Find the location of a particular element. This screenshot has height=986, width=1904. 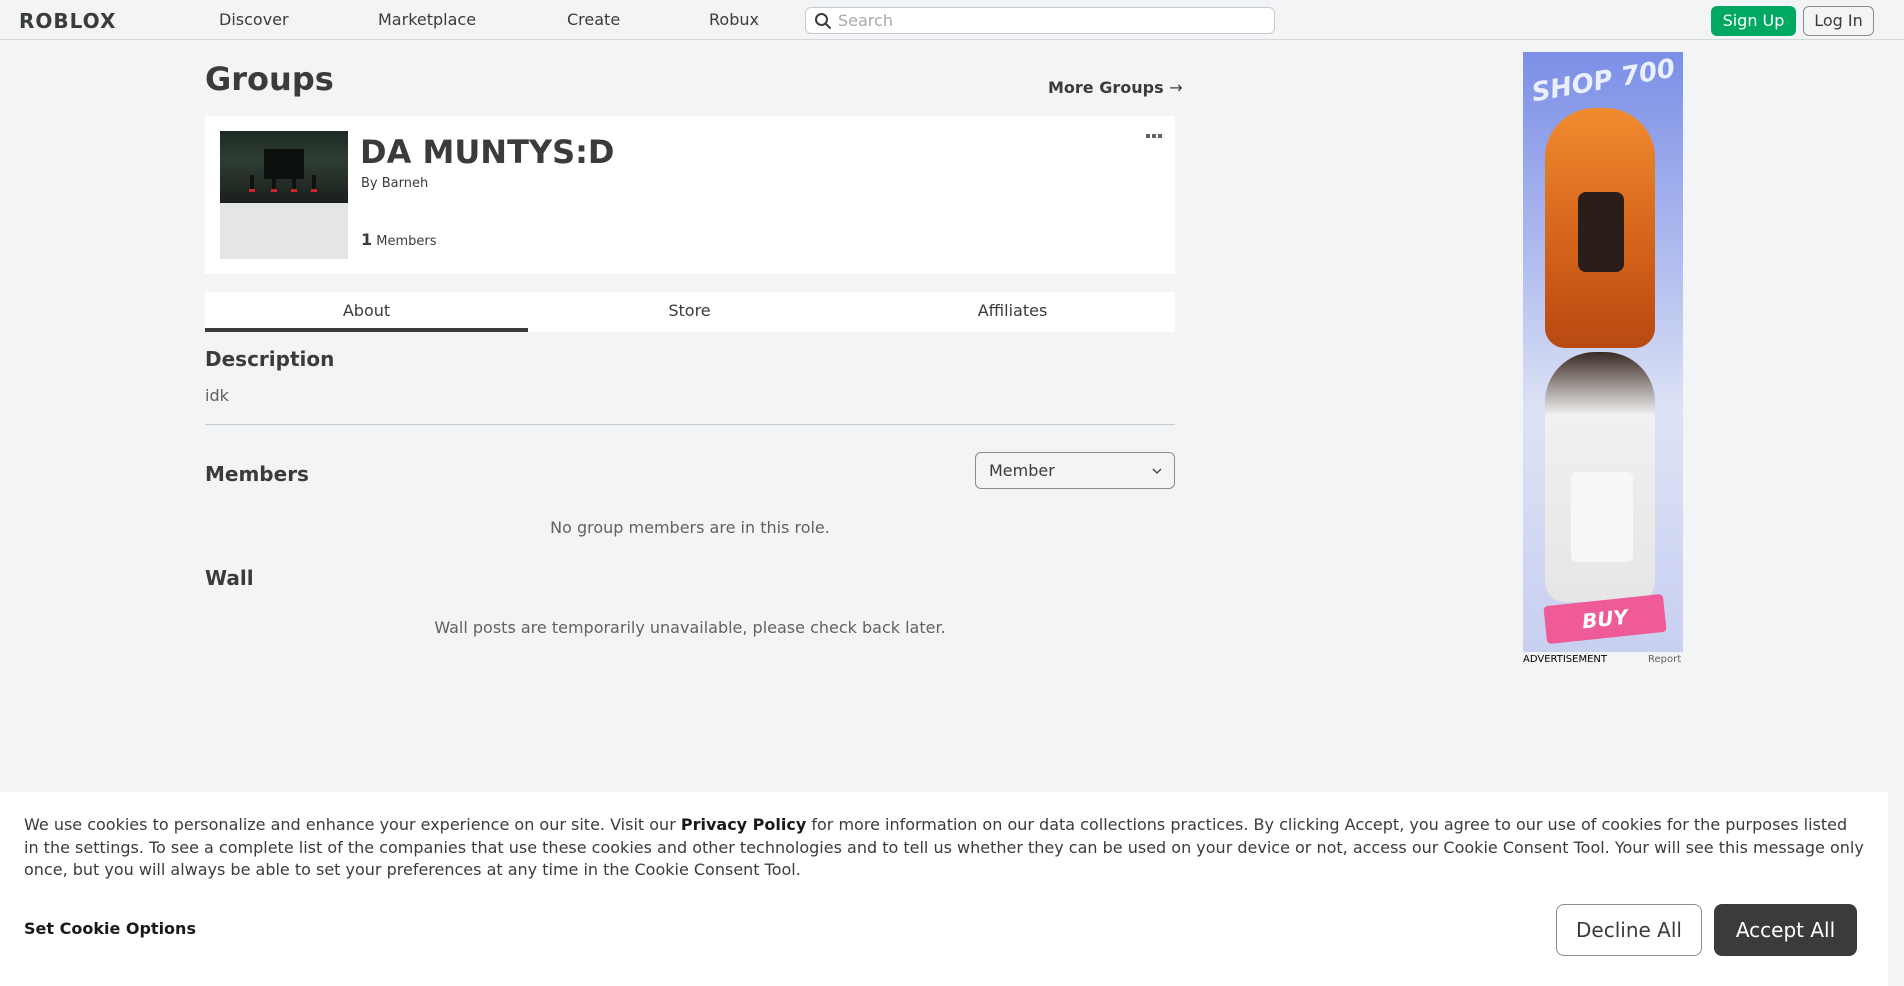

group-member-count: 1 Members is located at coordinates (399, 239).